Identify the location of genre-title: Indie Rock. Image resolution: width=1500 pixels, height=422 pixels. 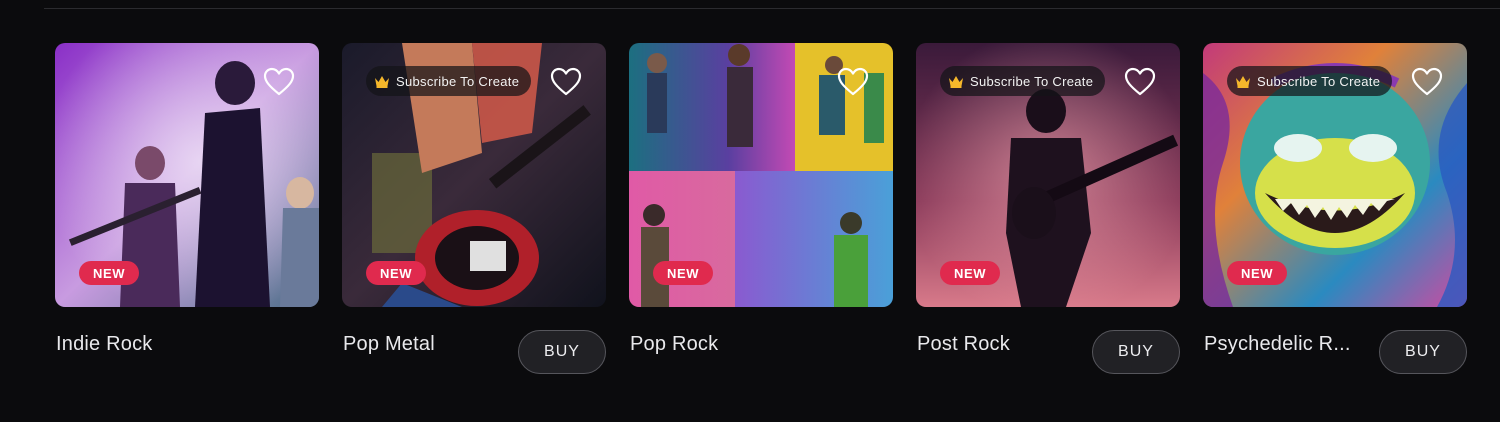
(104, 344).